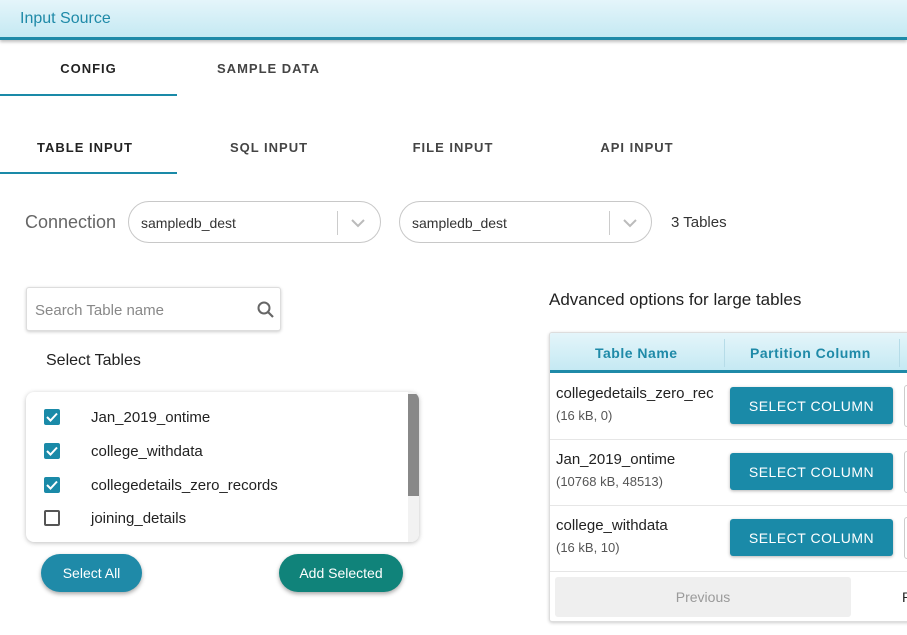  What do you see at coordinates (151, 417) in the screenshot?
I see `list-item-label: Jan_2019_ontime` at bounding box center [151, 417].